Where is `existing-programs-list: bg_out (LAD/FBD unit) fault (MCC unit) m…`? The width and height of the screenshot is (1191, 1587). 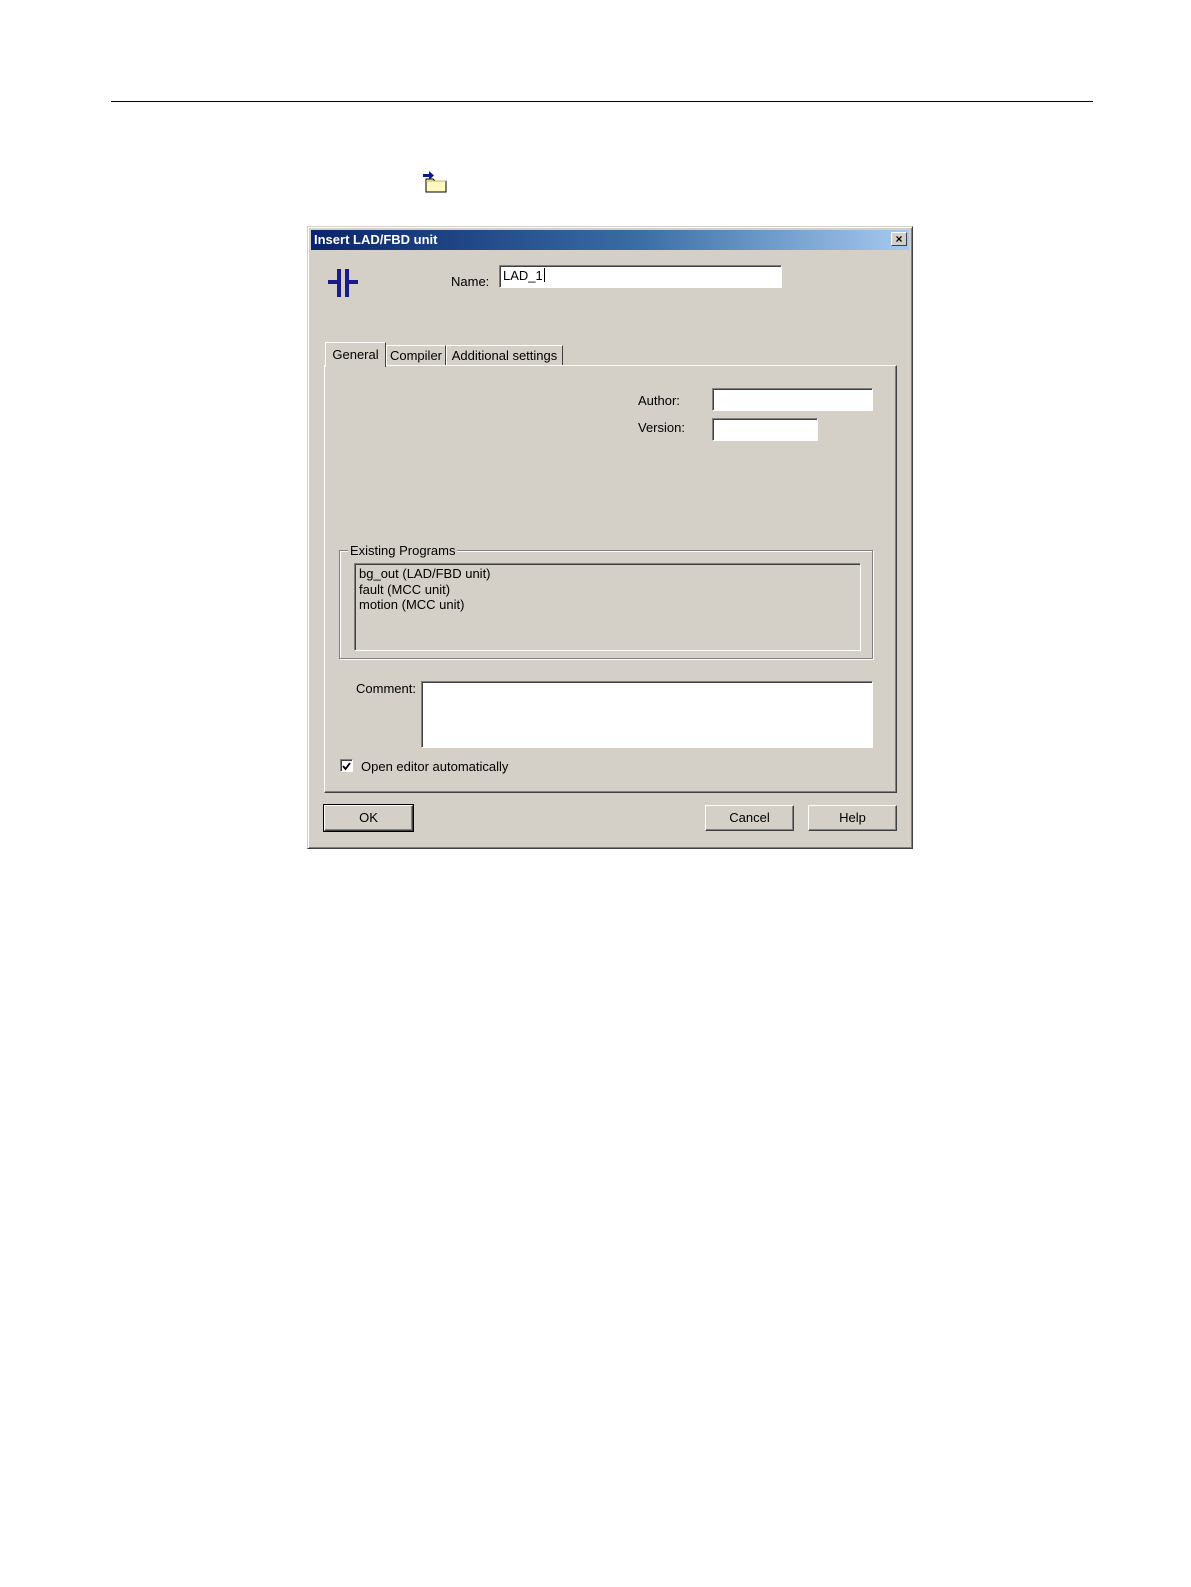
existing-programs-list: bg_out (LAD/FBD unit) fault (MCC unit) m… is located at coordinates (607, 607).